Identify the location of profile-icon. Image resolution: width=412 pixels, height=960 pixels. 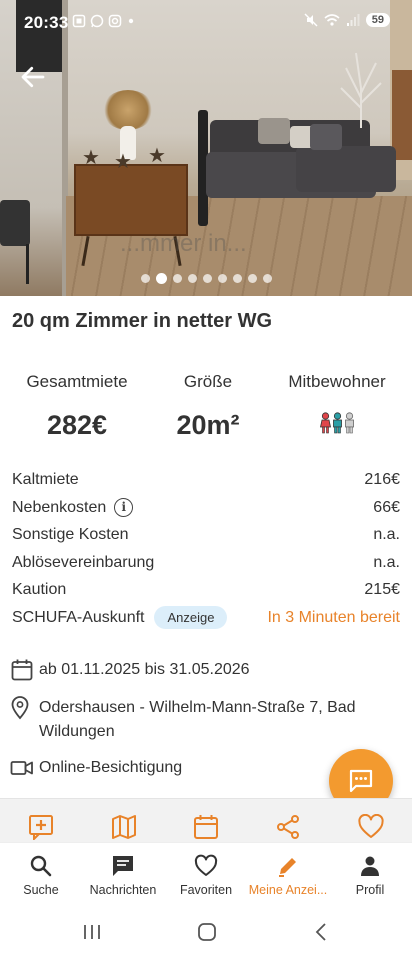
(370, 866).